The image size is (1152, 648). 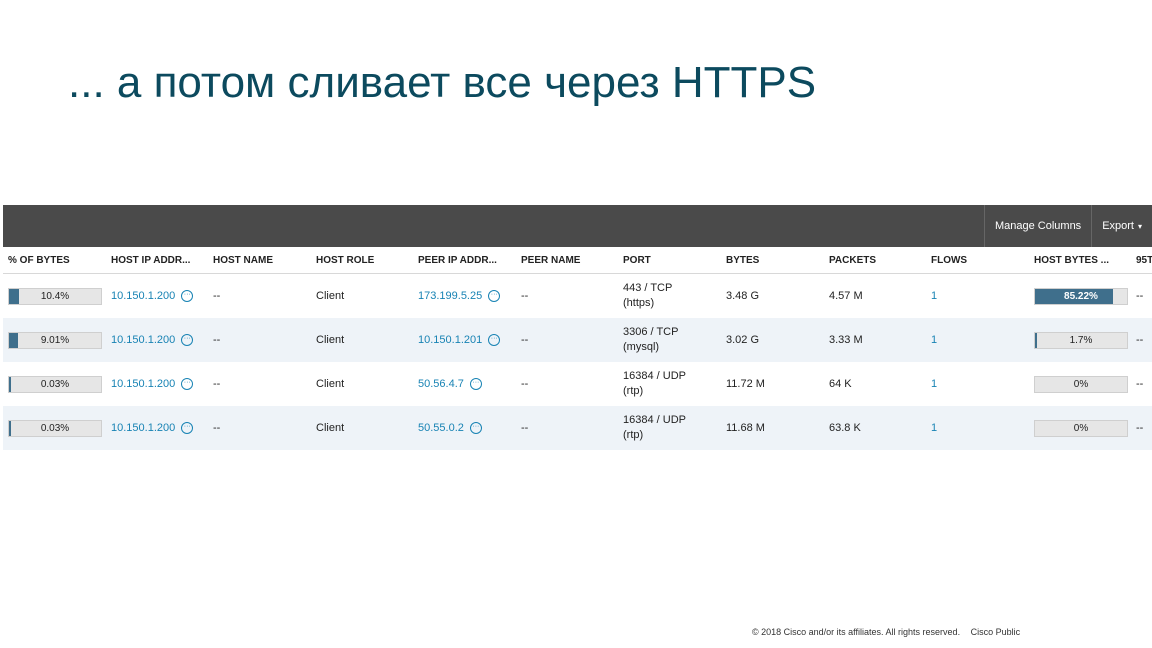 What do you see at coordinates (669, 296) in the screenshot?
I see `port-cell: 443 / TCP (https)` at bounding box center [669, 296].